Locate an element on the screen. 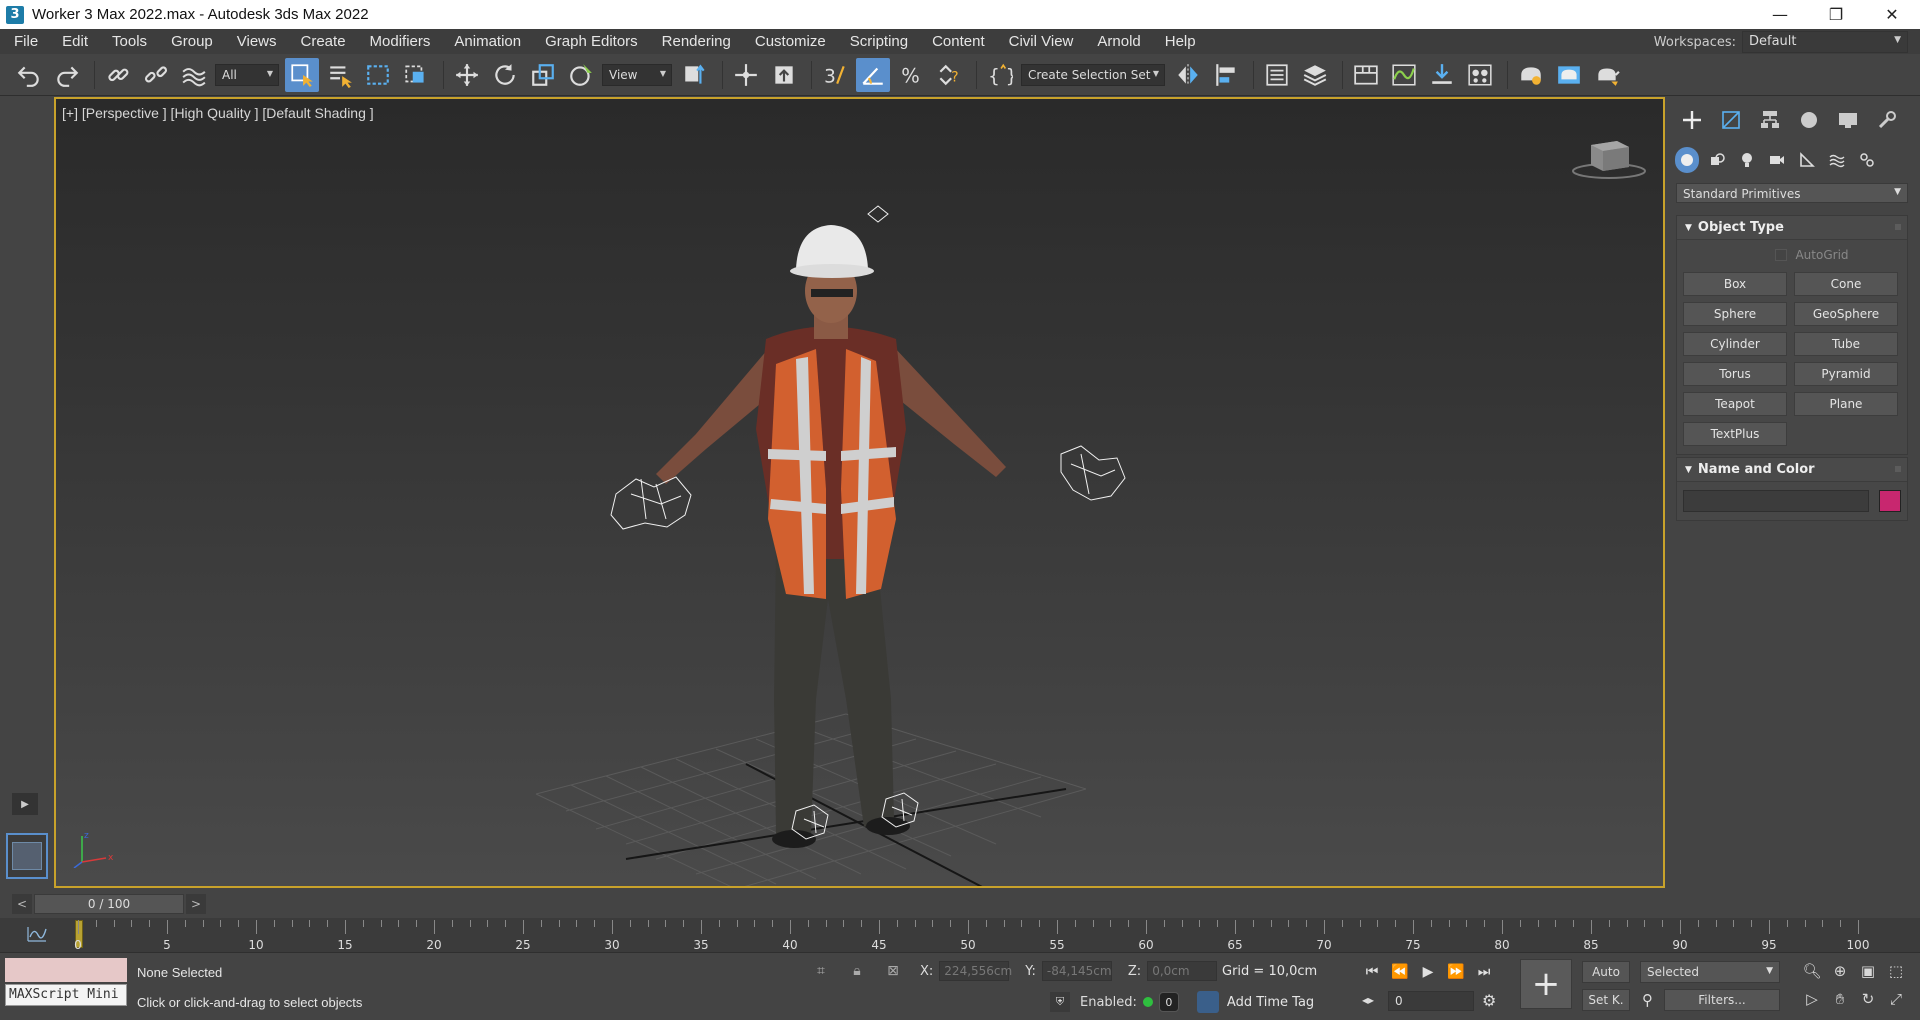 Image resolution: width=1920 pixels, height=1020 pixels. subtab-lights is located at coordinates (1747, 160).